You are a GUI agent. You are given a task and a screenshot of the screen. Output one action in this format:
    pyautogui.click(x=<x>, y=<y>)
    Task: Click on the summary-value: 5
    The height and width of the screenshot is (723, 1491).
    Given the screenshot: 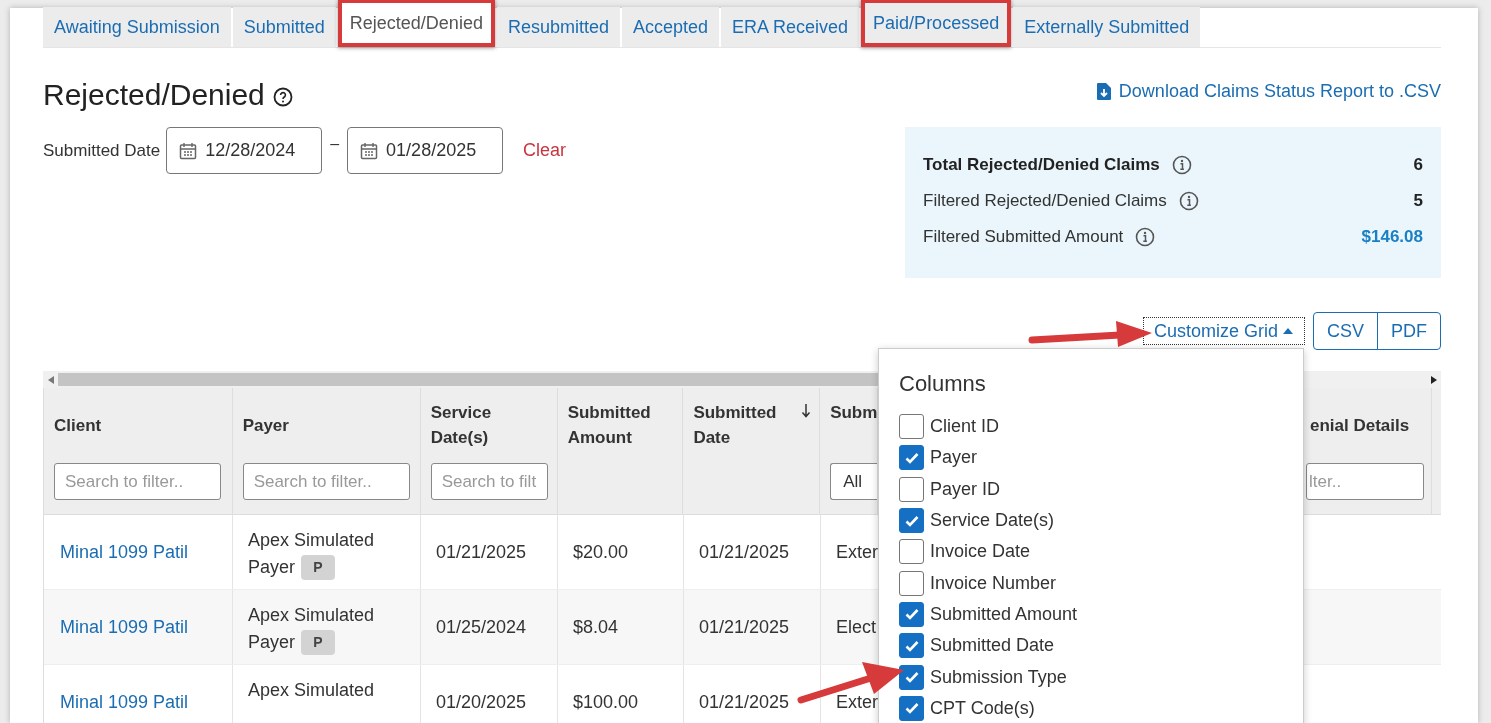 What is the action you would take?
    pyautogui.click(x=1418, y=201)
    